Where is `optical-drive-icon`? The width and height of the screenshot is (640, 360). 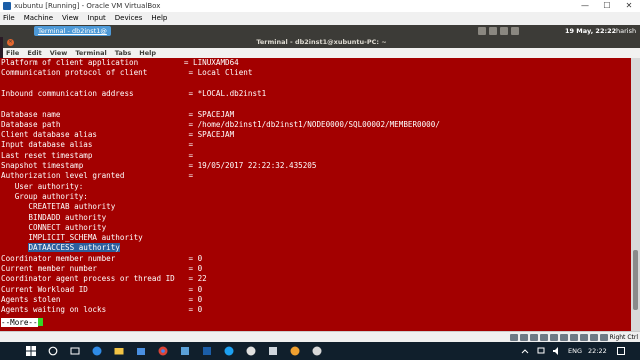
optical-drive-icon is located at coordinates (524, 337).